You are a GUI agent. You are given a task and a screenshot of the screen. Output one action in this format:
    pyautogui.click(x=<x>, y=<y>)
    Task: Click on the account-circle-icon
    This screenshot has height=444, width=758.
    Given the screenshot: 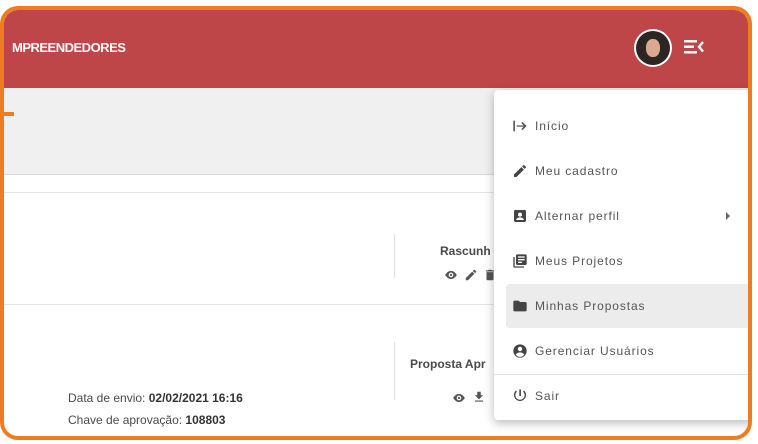 What is the action you would take?
    pyautogui.click(x=520, y=351)
    